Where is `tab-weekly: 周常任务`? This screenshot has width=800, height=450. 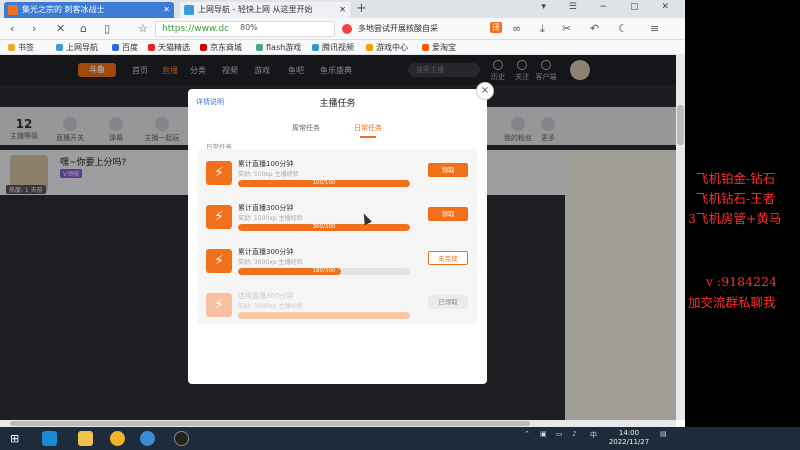 tab-weekly: 周常任务 is located at coordinates (306, 128).